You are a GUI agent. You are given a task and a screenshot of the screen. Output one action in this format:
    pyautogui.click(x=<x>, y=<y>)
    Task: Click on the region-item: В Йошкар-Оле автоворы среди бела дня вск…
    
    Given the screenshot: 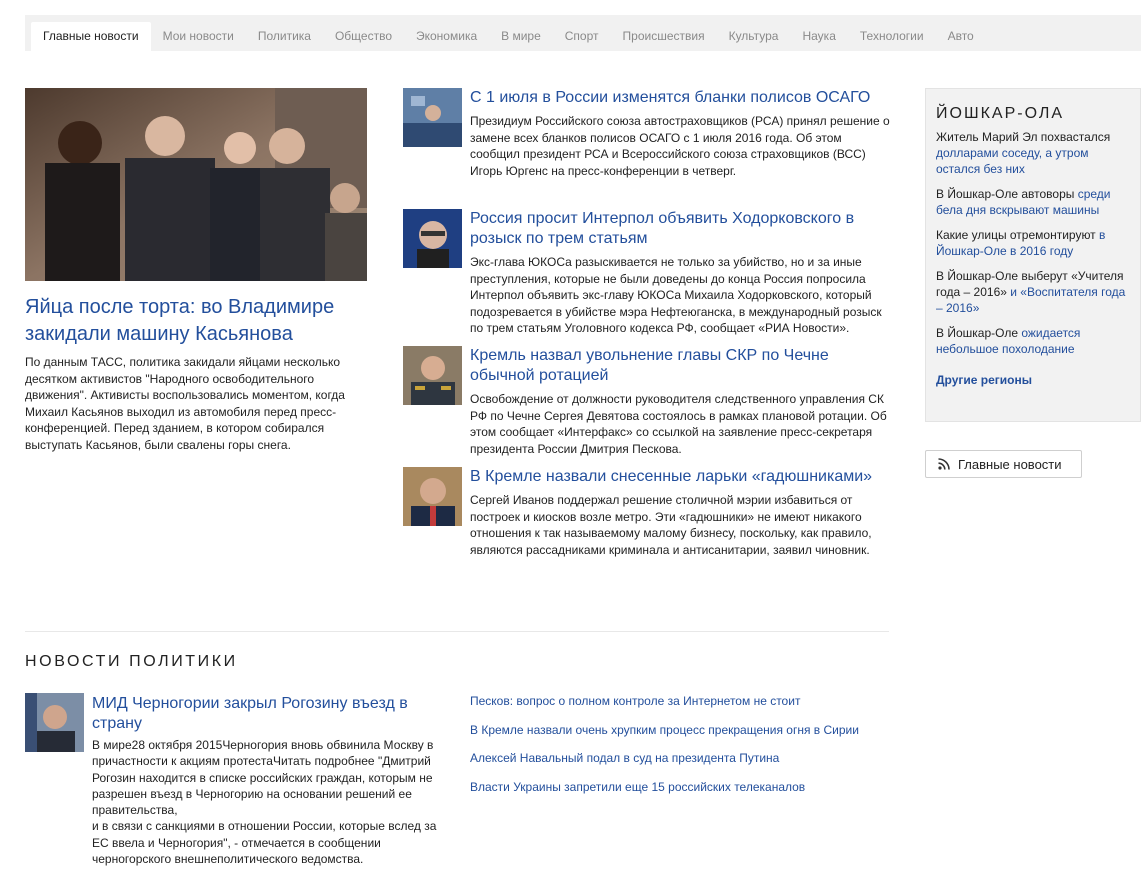 What is the action you would take?
    pyautogui.click(x=1033, y=202)
    